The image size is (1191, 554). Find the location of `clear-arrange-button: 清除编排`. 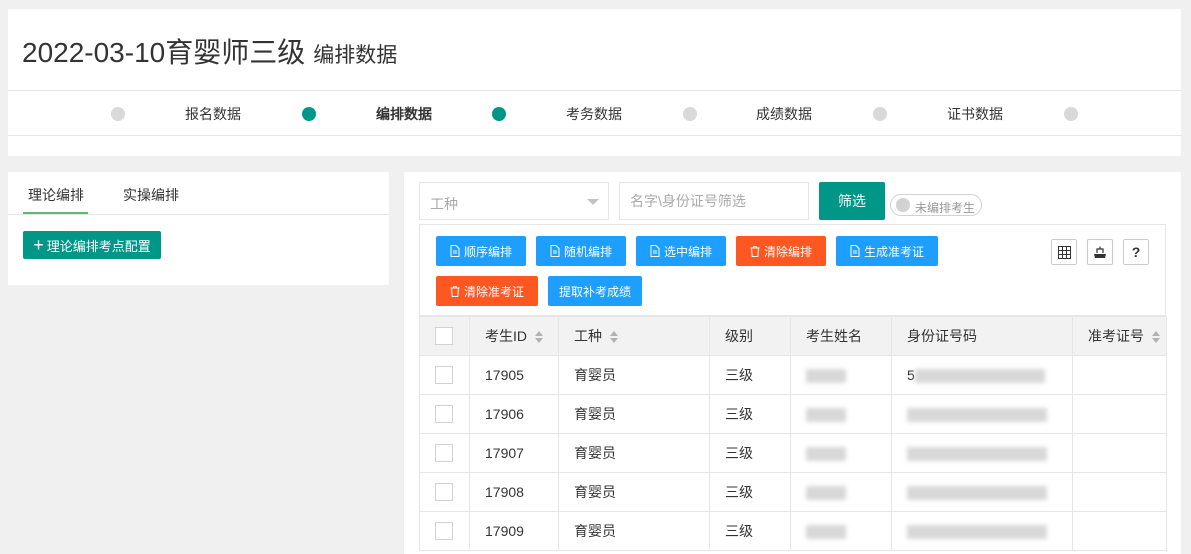

clear-arrange-button: 清除编排 is located at coordinates (781, 251).